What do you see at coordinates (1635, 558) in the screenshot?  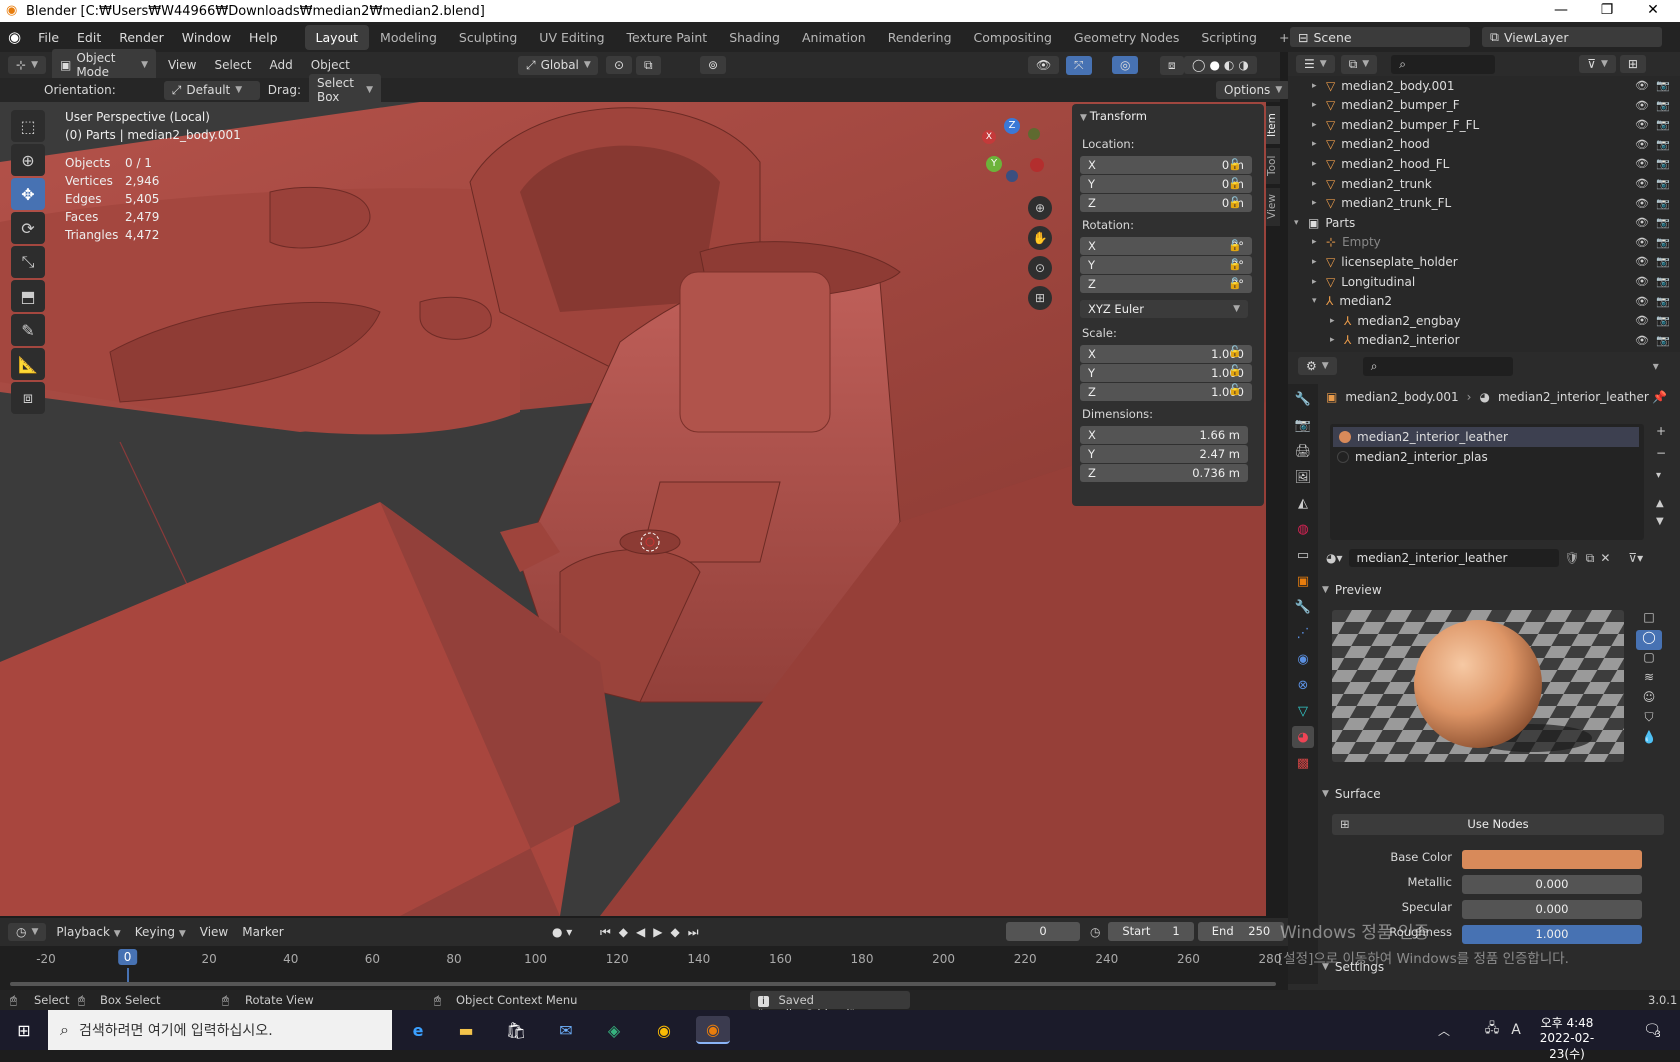 I see `material-type-icon: ⊽▾` at bounding box center [1635, 558].